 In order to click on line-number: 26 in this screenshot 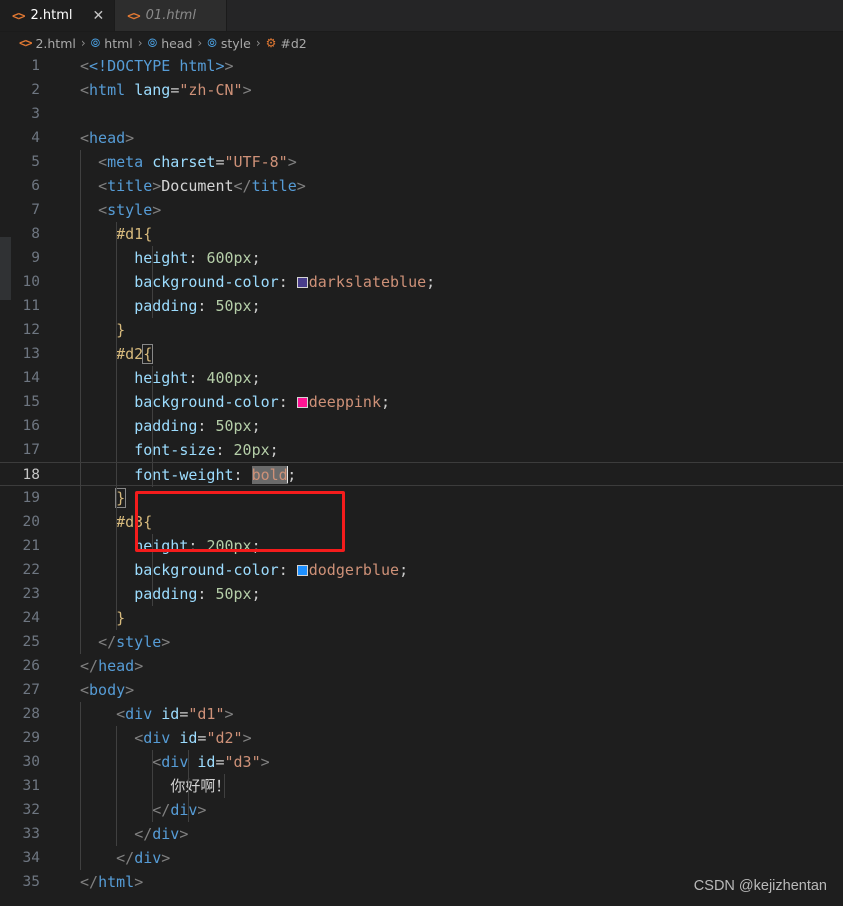, I will do `click(31, 666)`.